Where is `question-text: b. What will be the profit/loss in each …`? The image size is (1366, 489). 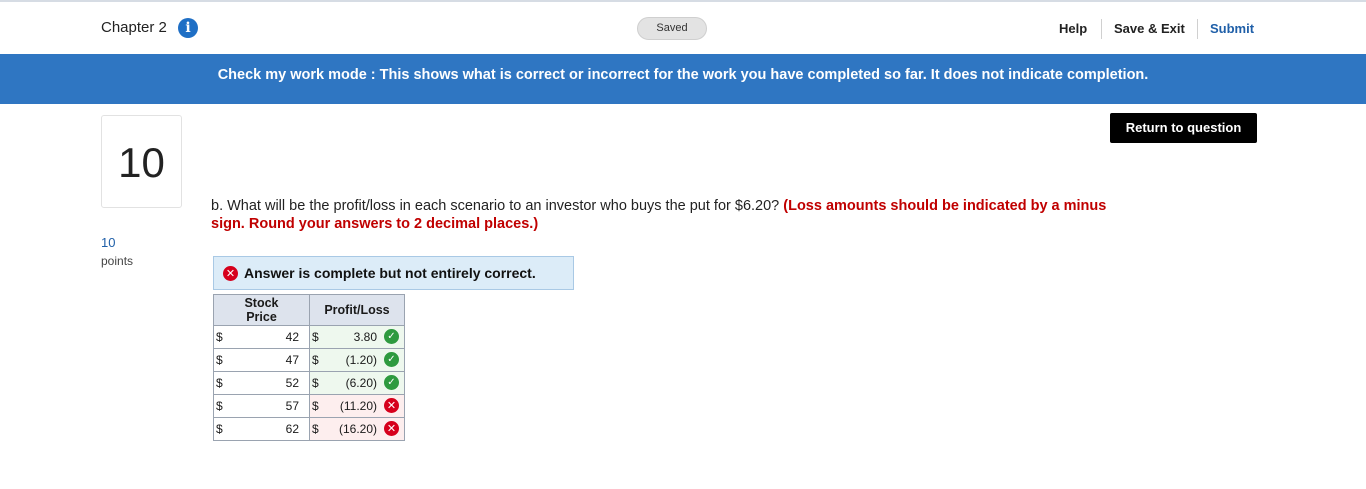
question-text: b. What will be the profit/loss in each … is located at coordinates (495, 206).